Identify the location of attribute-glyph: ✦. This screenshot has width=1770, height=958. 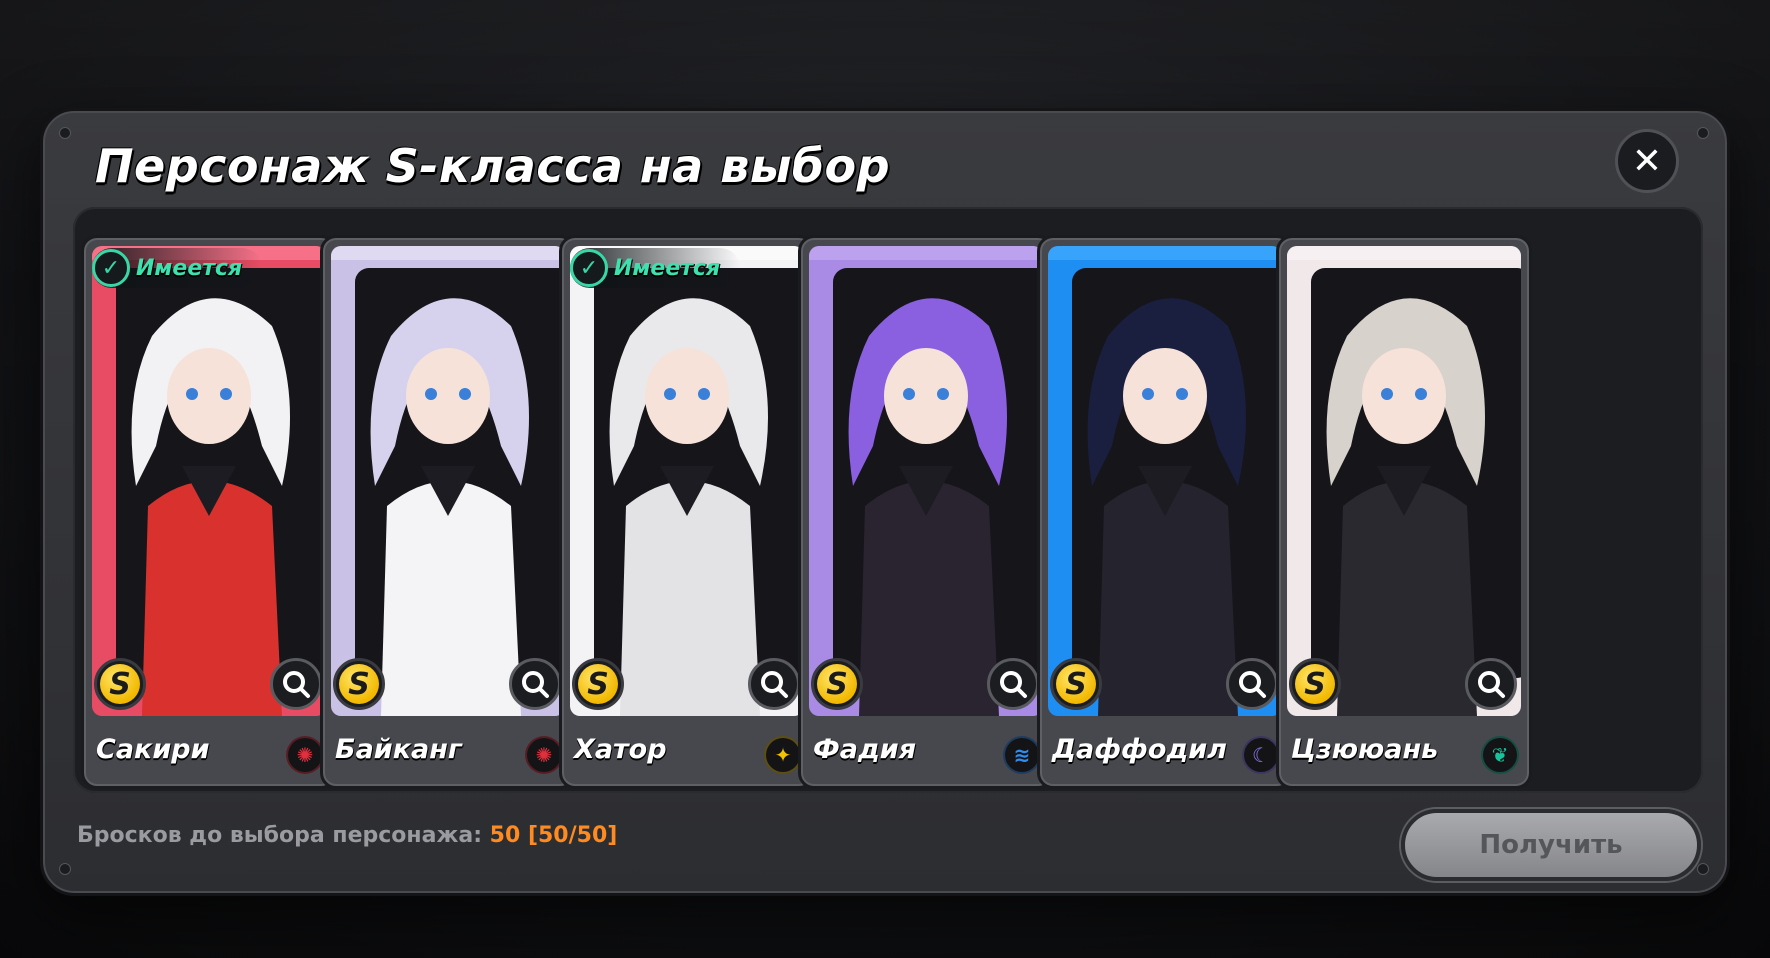
(783, 755).